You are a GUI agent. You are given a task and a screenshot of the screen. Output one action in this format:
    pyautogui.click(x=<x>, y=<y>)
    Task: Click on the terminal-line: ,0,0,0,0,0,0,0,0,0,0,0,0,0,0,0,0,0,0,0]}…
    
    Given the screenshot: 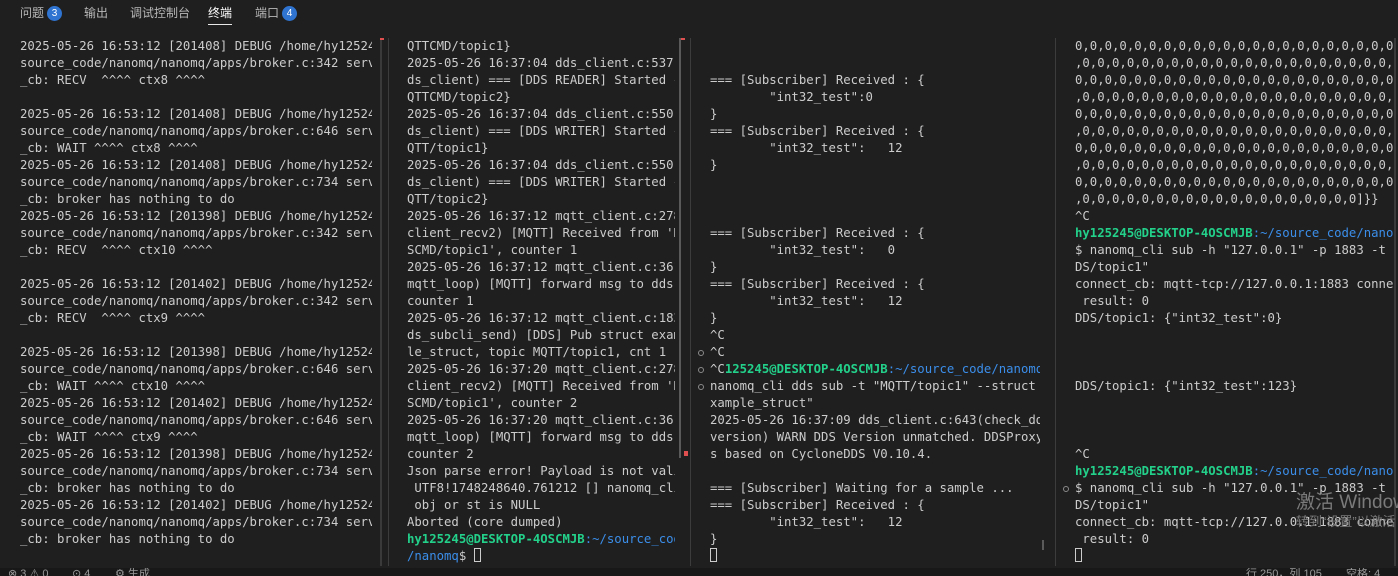 What is the action you would take?
    pyautogui.click(x=1227, y=199)
    